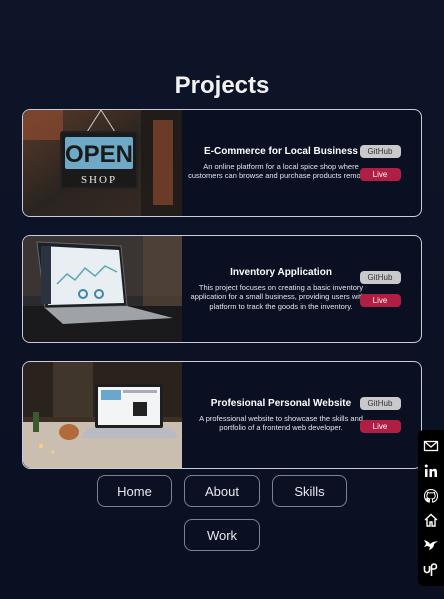  Describe the element at coordinates (431, 570) in the screenshot. I see `upwork-icon` at that location.